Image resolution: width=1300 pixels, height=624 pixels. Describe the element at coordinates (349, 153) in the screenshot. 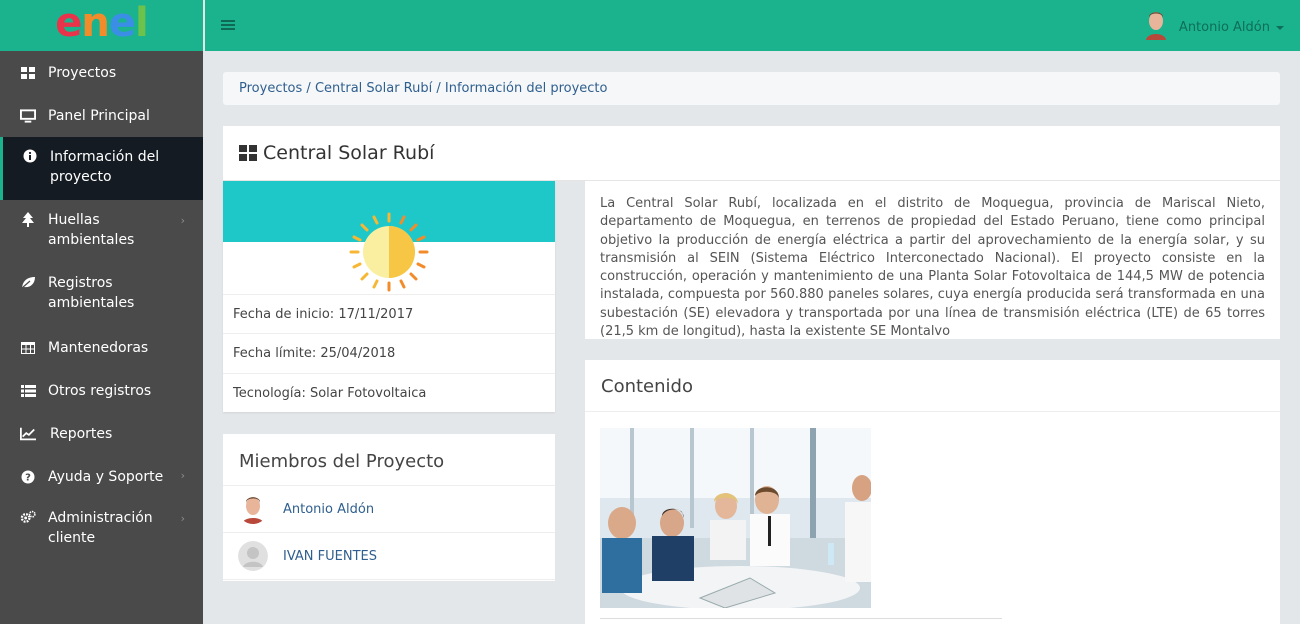

I see `page-title: Central Solar Rubí` at that location.